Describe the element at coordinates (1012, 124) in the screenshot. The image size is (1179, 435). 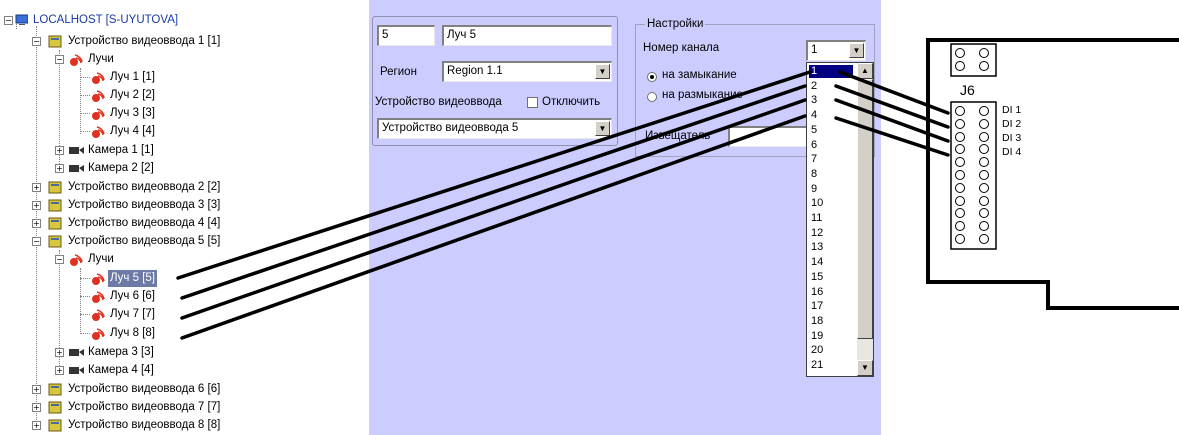
I see `di-2-label: DI 2` at that location.